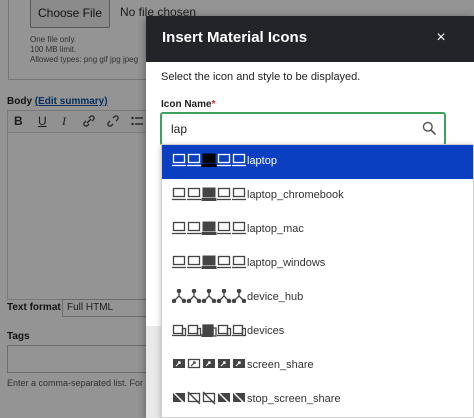 The width and height of the screenshot is (474, 418). Describe the element at coordinates (209, 160) in the screenshot. I see `laptop-icon` at that location.